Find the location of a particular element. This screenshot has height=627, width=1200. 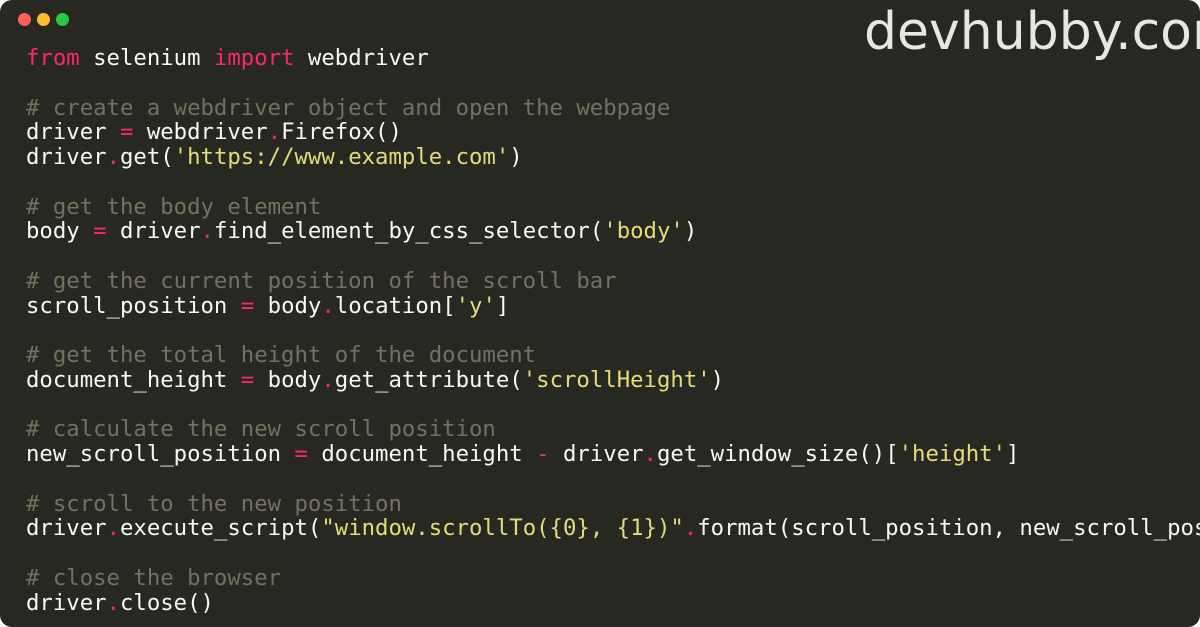

code-line: driver = webdriver.Firefox() is located at coordinates (613, 132).